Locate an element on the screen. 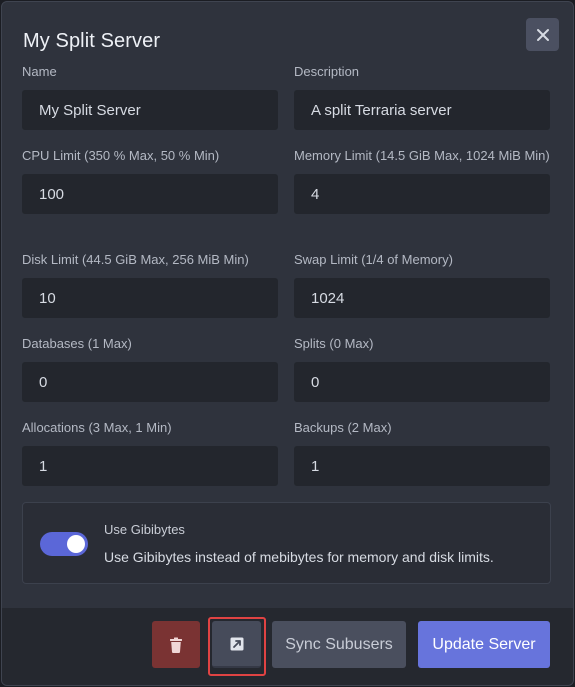 This screenshot has height=687, width=575. backups-input is located at coordinates (422, 466).